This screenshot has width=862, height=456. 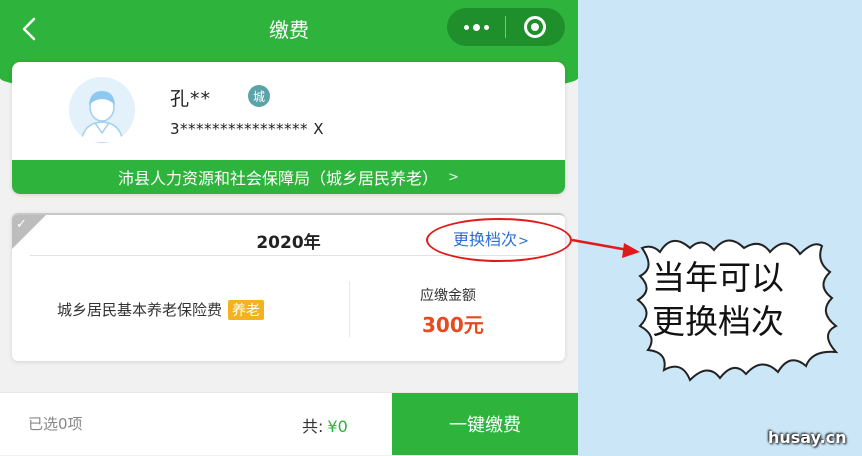 I want to click on watermark: husay.cn, so click(x=807, y=437).